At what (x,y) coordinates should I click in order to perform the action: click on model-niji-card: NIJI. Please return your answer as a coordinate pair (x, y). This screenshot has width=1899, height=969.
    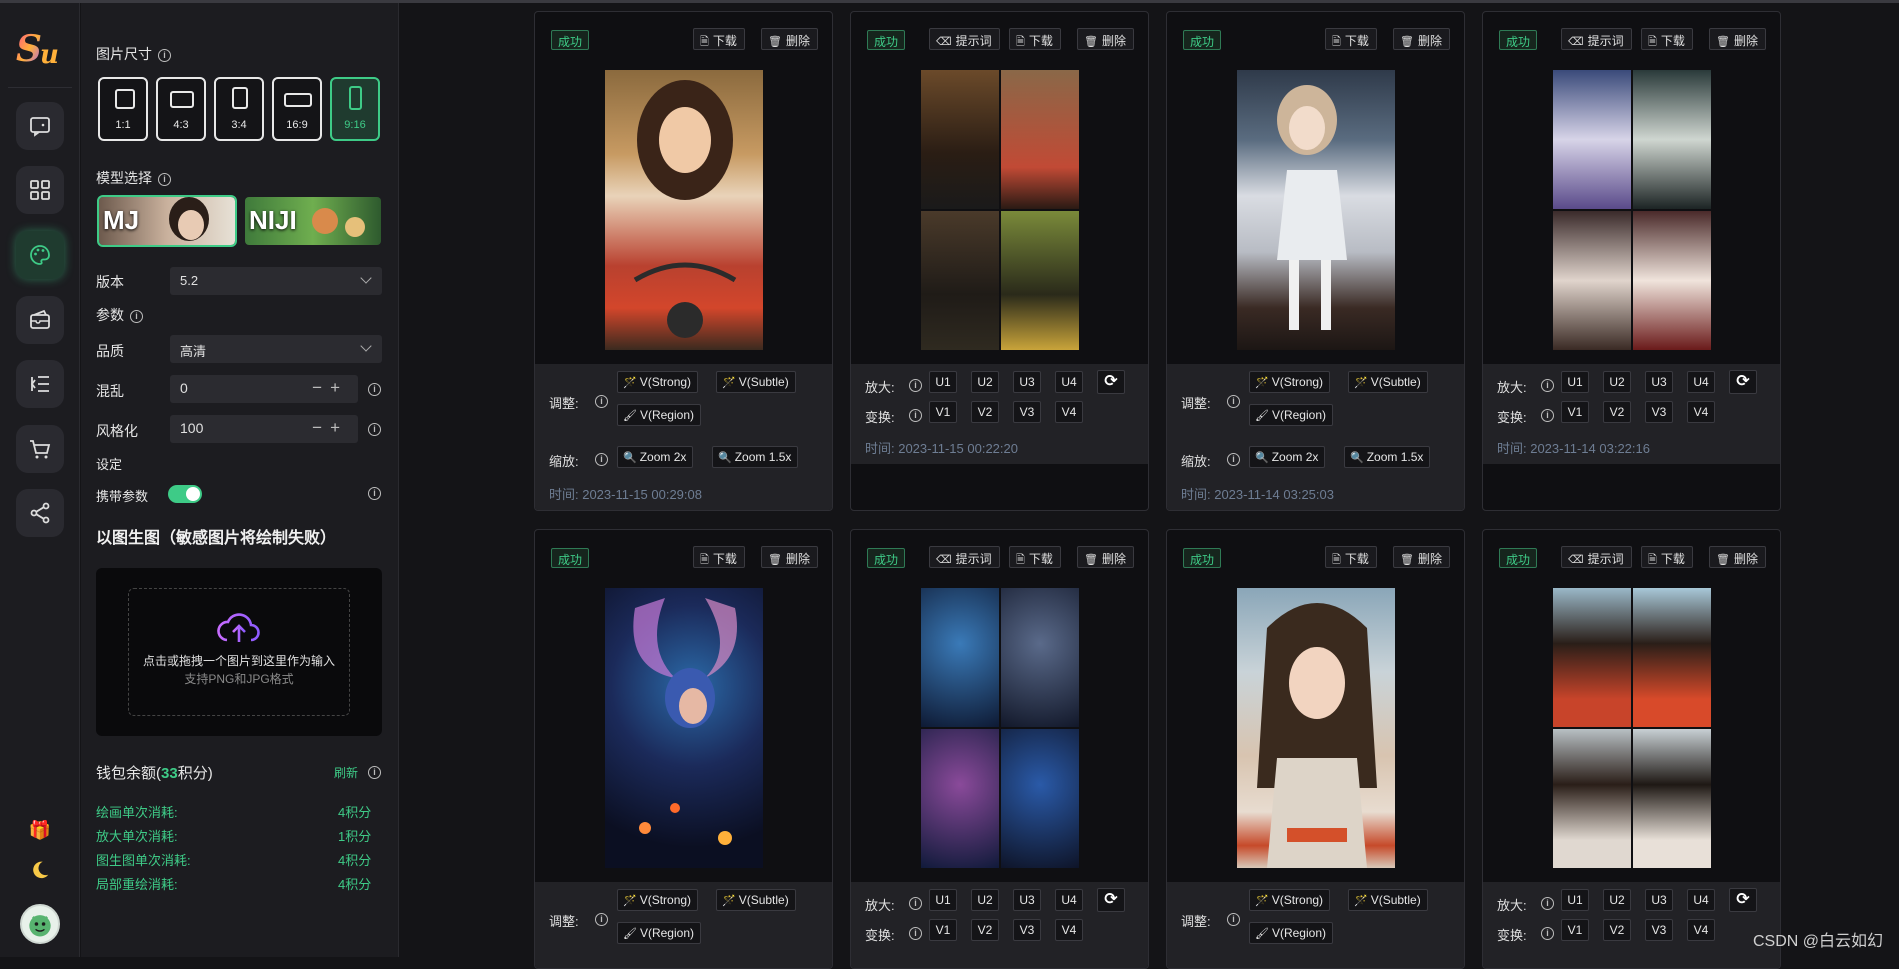
    Looking at the image, I should click on (313, 221).